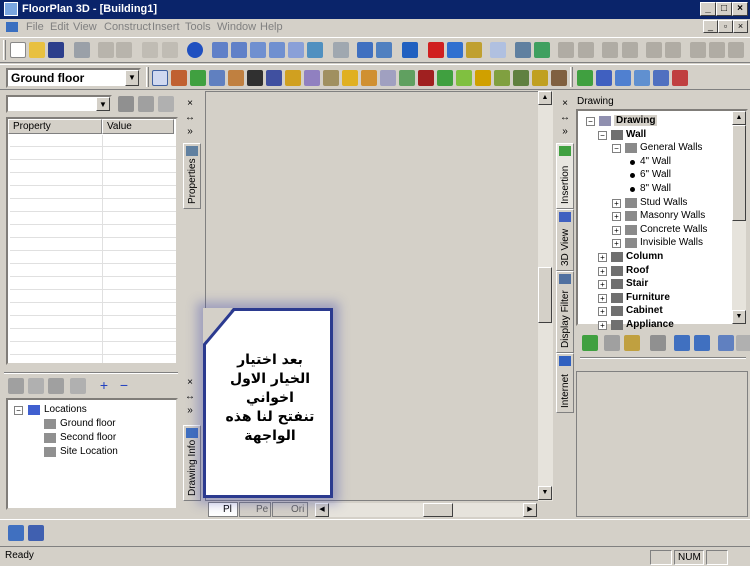 This screenshot has width=750, height=566. Describe the element at coordinates (82, 50) in the screenshot. I see `print-icon` at that location.